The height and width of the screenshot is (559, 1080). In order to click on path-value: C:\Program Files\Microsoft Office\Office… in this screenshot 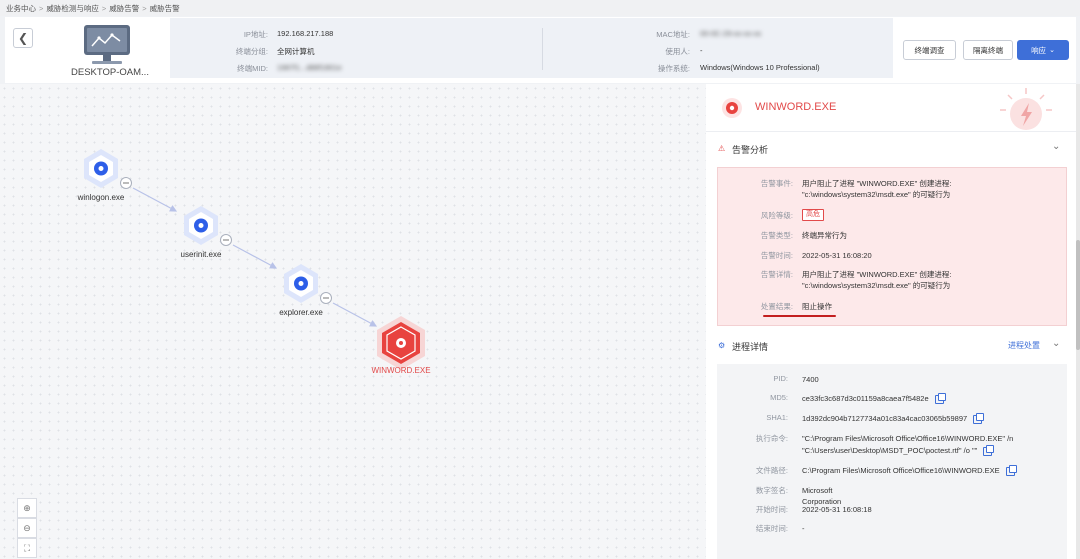, I will do `click(901, 470)`.